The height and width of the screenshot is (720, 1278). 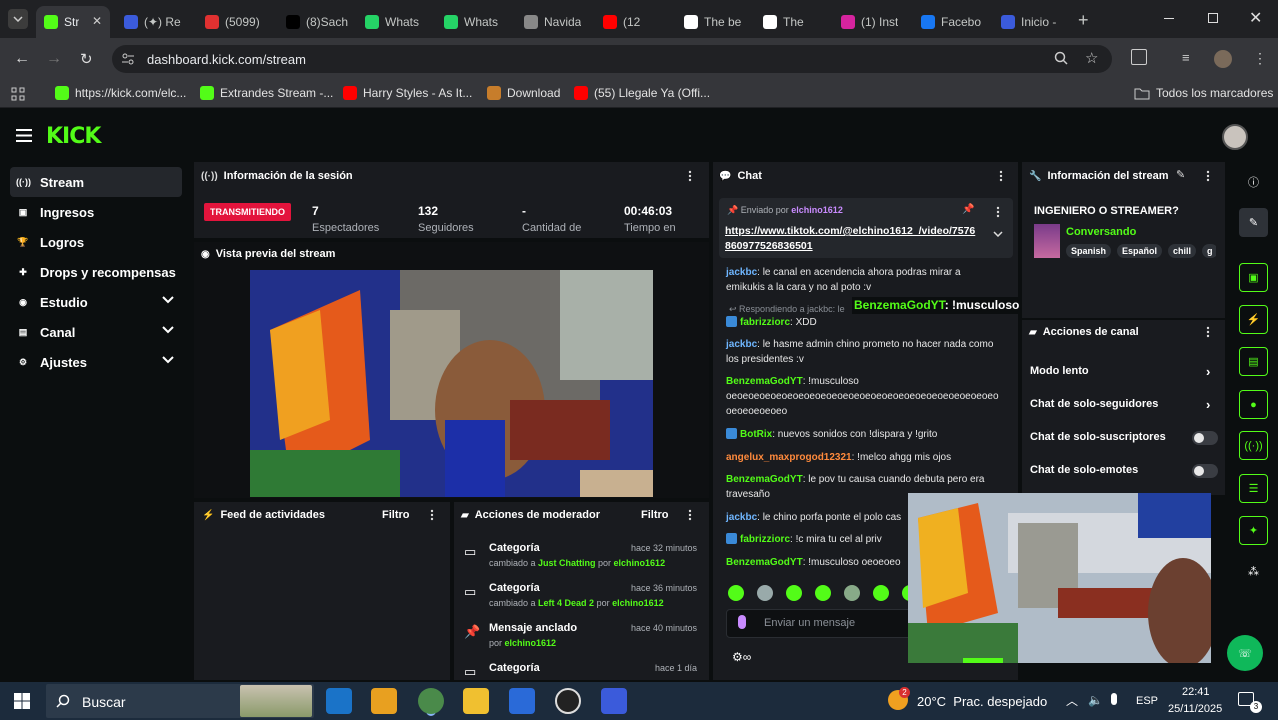 I want to click on zoom-icon, so click(x=1061, y=58).